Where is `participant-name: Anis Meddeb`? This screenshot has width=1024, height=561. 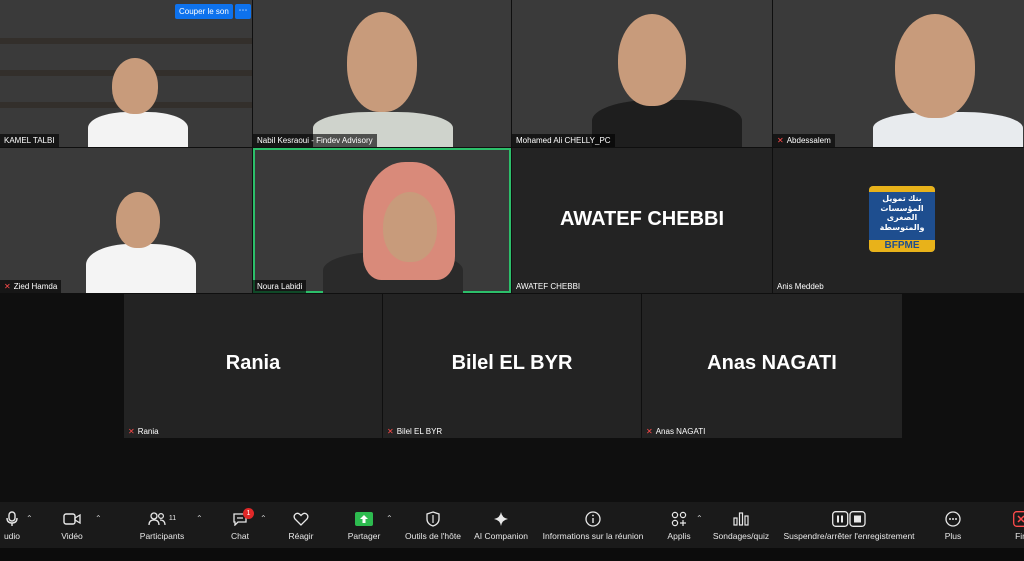
participant-name: Anis Meddeb is located at coordinates (800, 286).